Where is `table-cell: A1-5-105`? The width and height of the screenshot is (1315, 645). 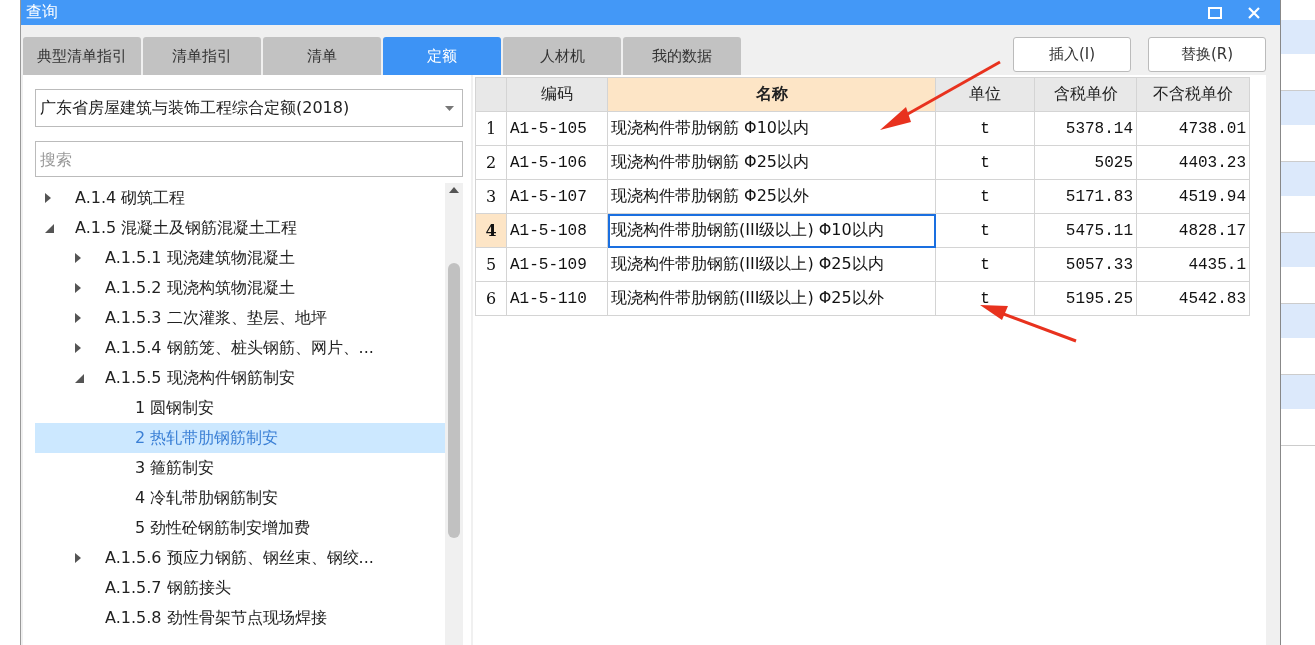
table-cell: A1-5-105 is located at coordinates (557, 128).